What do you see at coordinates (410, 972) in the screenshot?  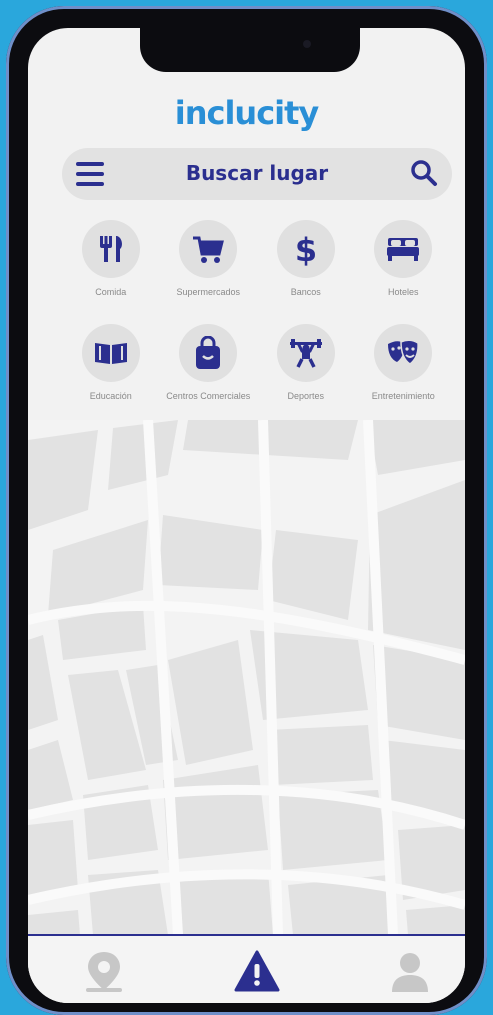 I see `user-icon` at bounding box center [410, 972].